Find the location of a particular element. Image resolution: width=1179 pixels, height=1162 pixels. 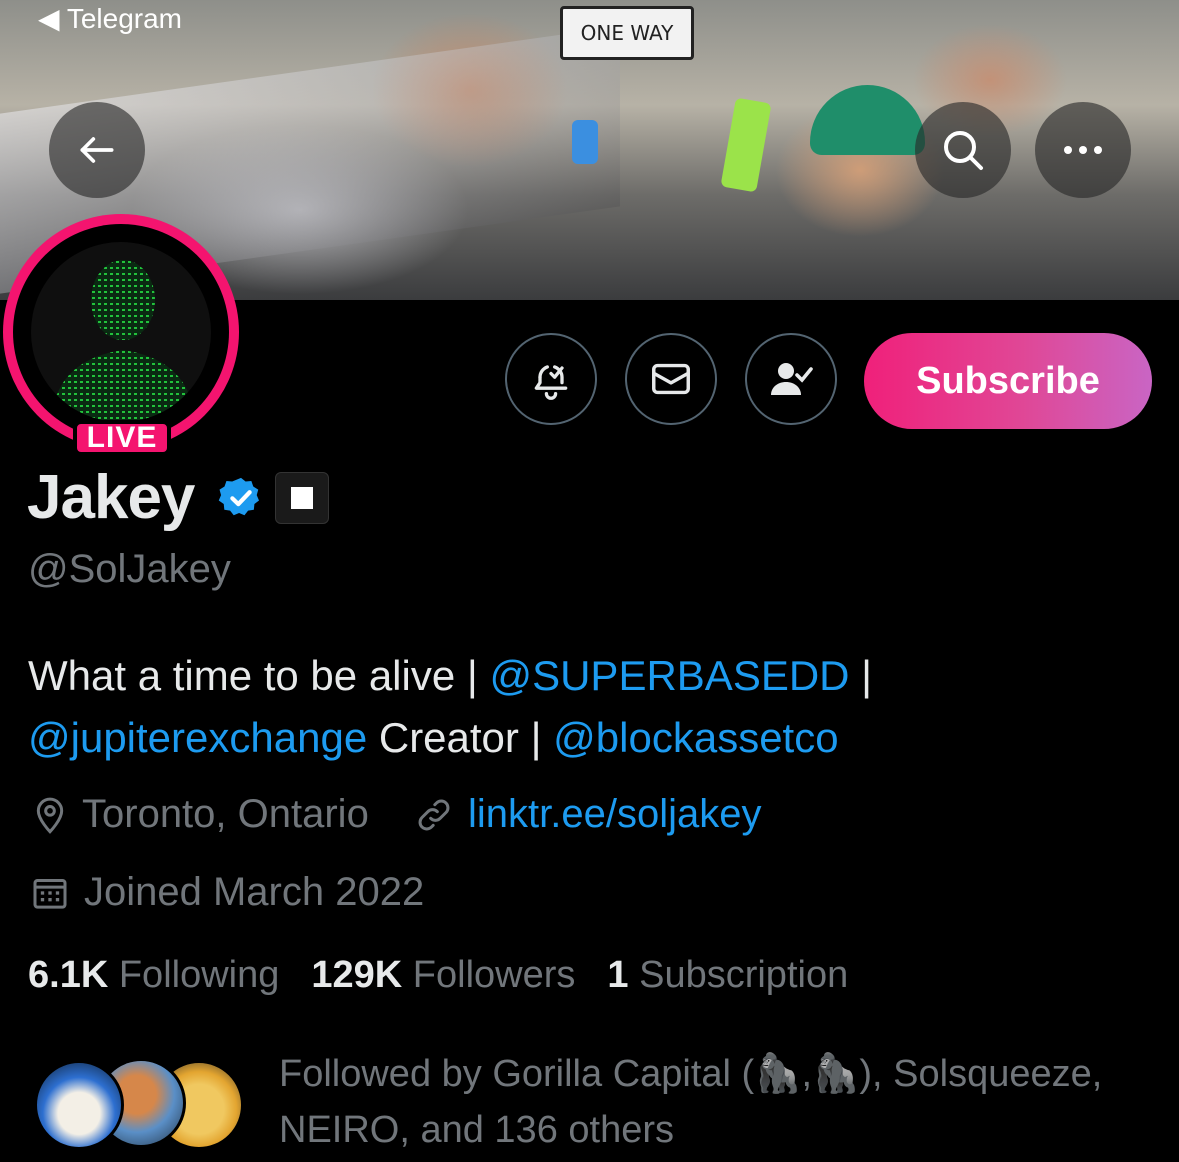

subscription-stat: 1 Subscription is located at coordinates (727, 975).